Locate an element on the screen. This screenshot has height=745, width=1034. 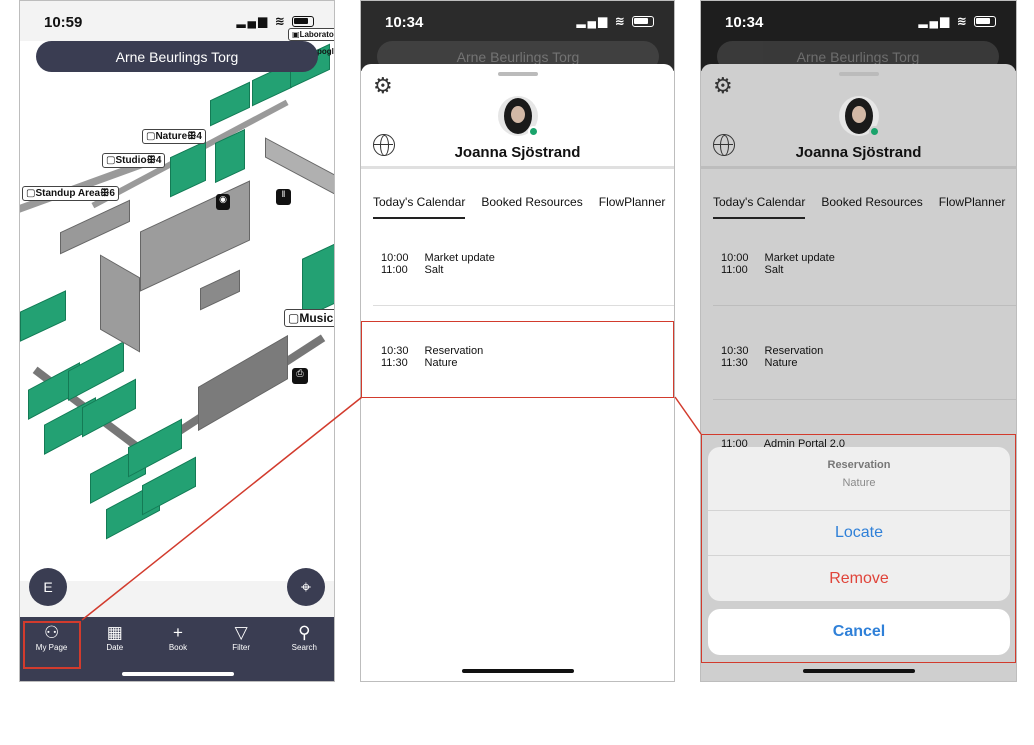
room-tag-nature: ▢Natureꕥ4 is located at coordinates (174, 136).